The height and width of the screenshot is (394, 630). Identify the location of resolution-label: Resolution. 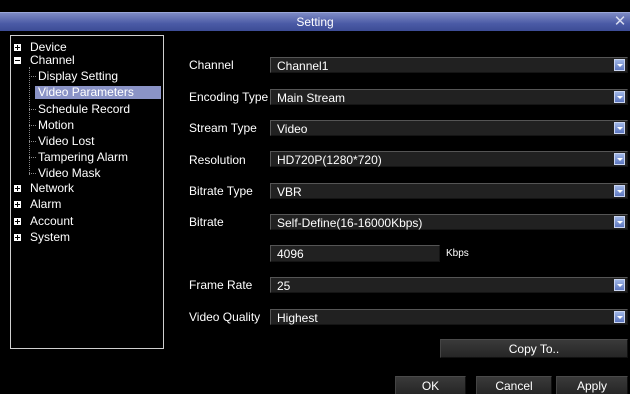
(217, 160).